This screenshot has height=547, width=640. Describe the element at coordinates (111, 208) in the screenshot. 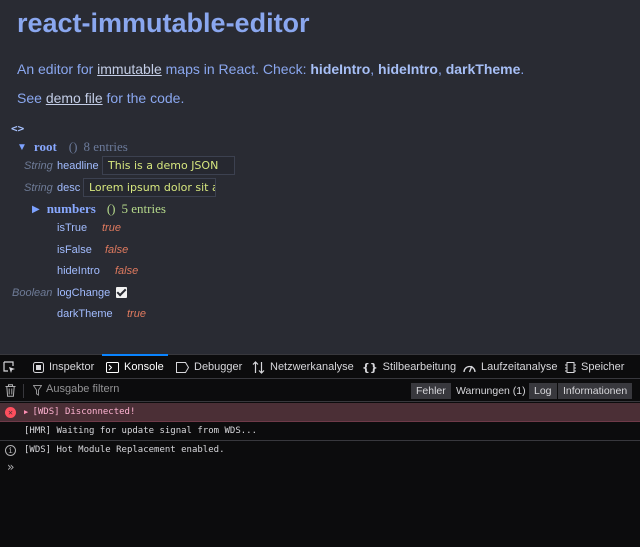

I see `numbers-type-paren: ()` at that location.